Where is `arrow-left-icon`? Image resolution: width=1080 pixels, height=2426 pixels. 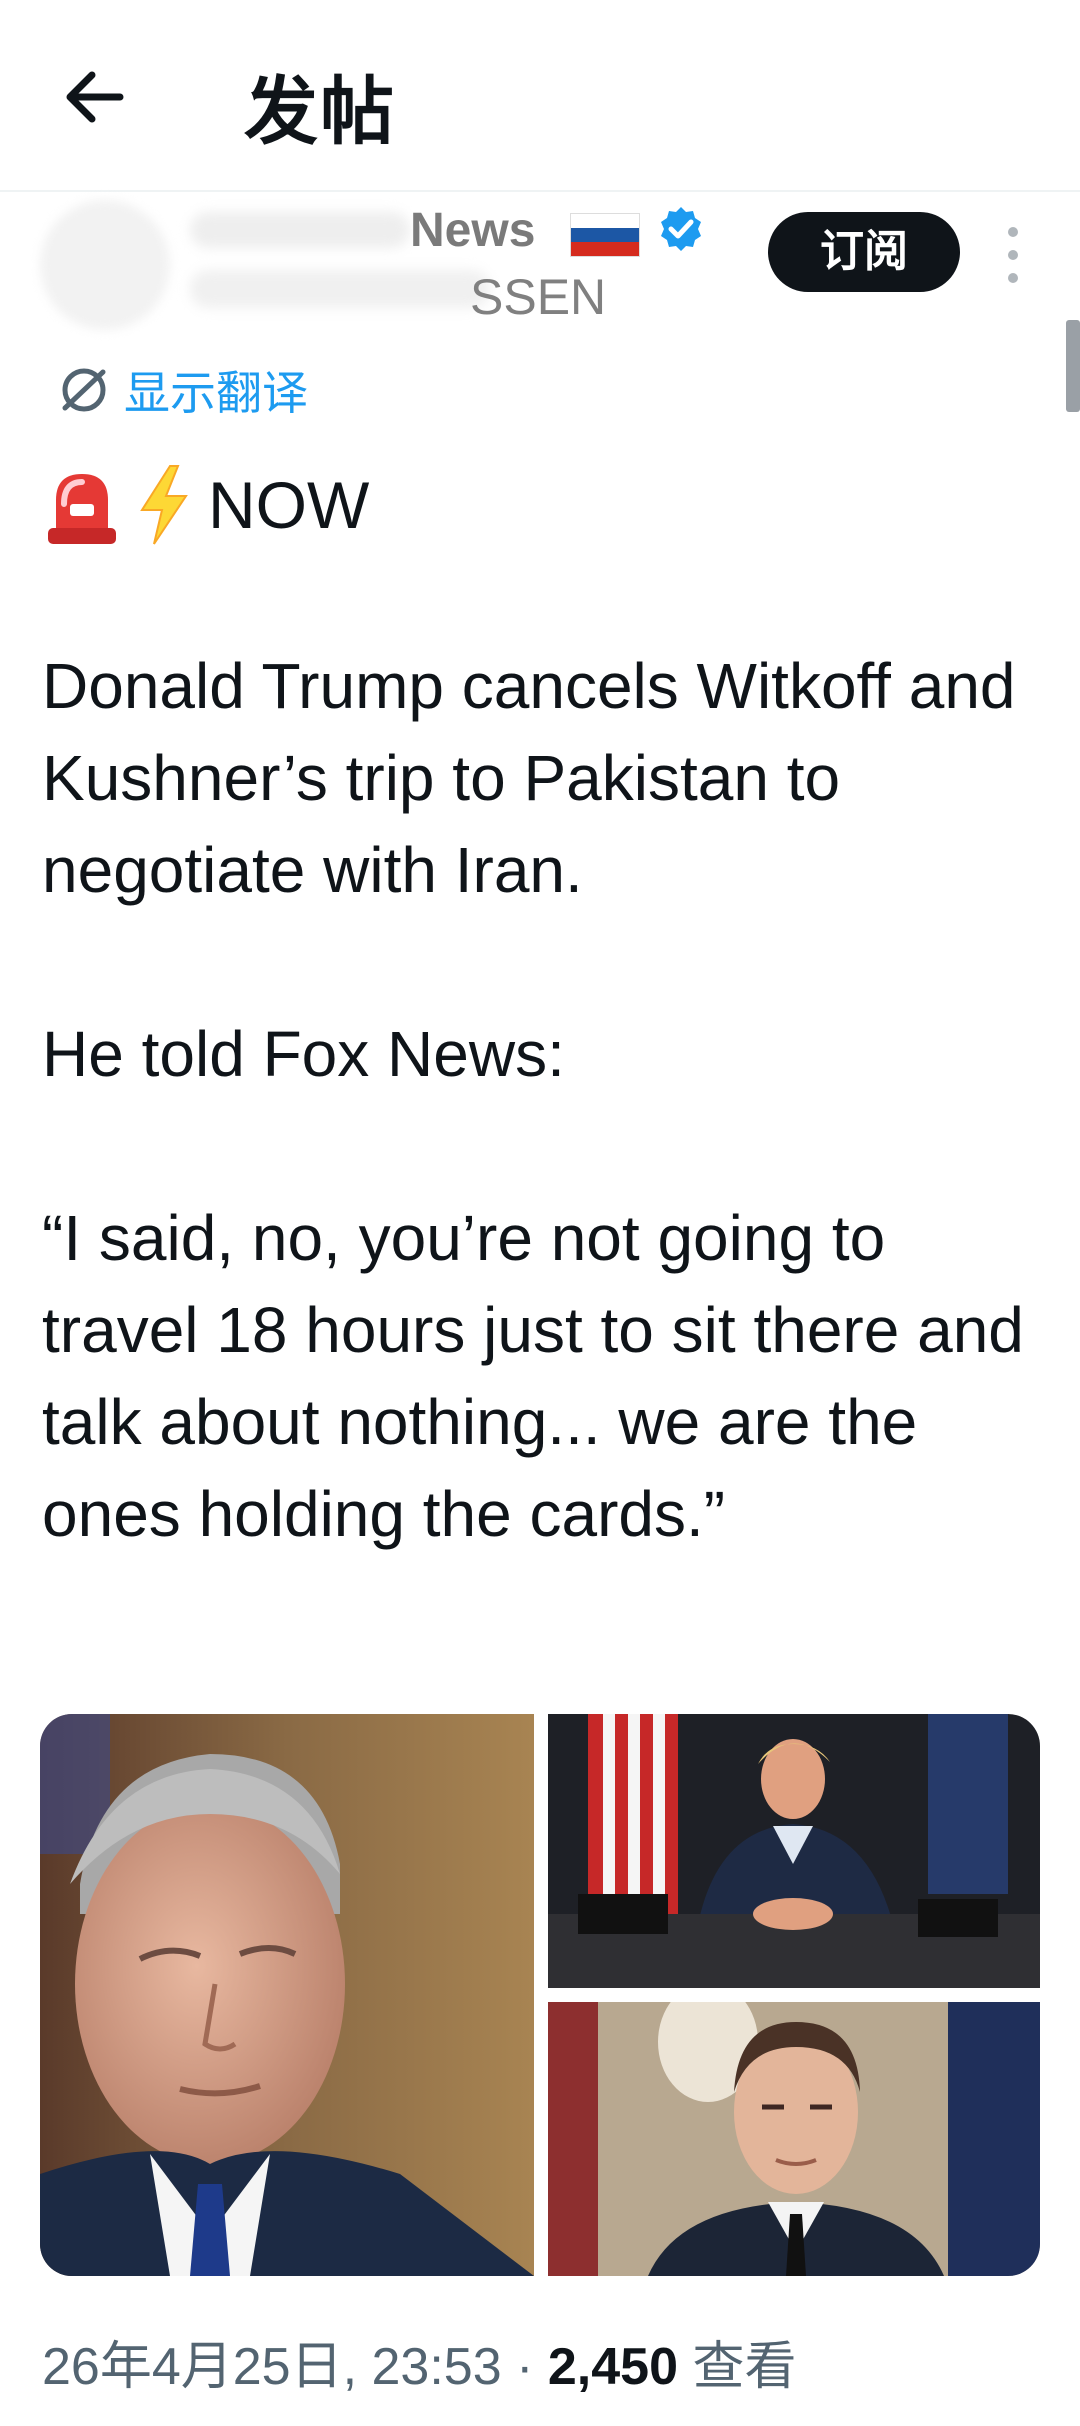
arrow-left-icon is located at coordinates (95, 97).